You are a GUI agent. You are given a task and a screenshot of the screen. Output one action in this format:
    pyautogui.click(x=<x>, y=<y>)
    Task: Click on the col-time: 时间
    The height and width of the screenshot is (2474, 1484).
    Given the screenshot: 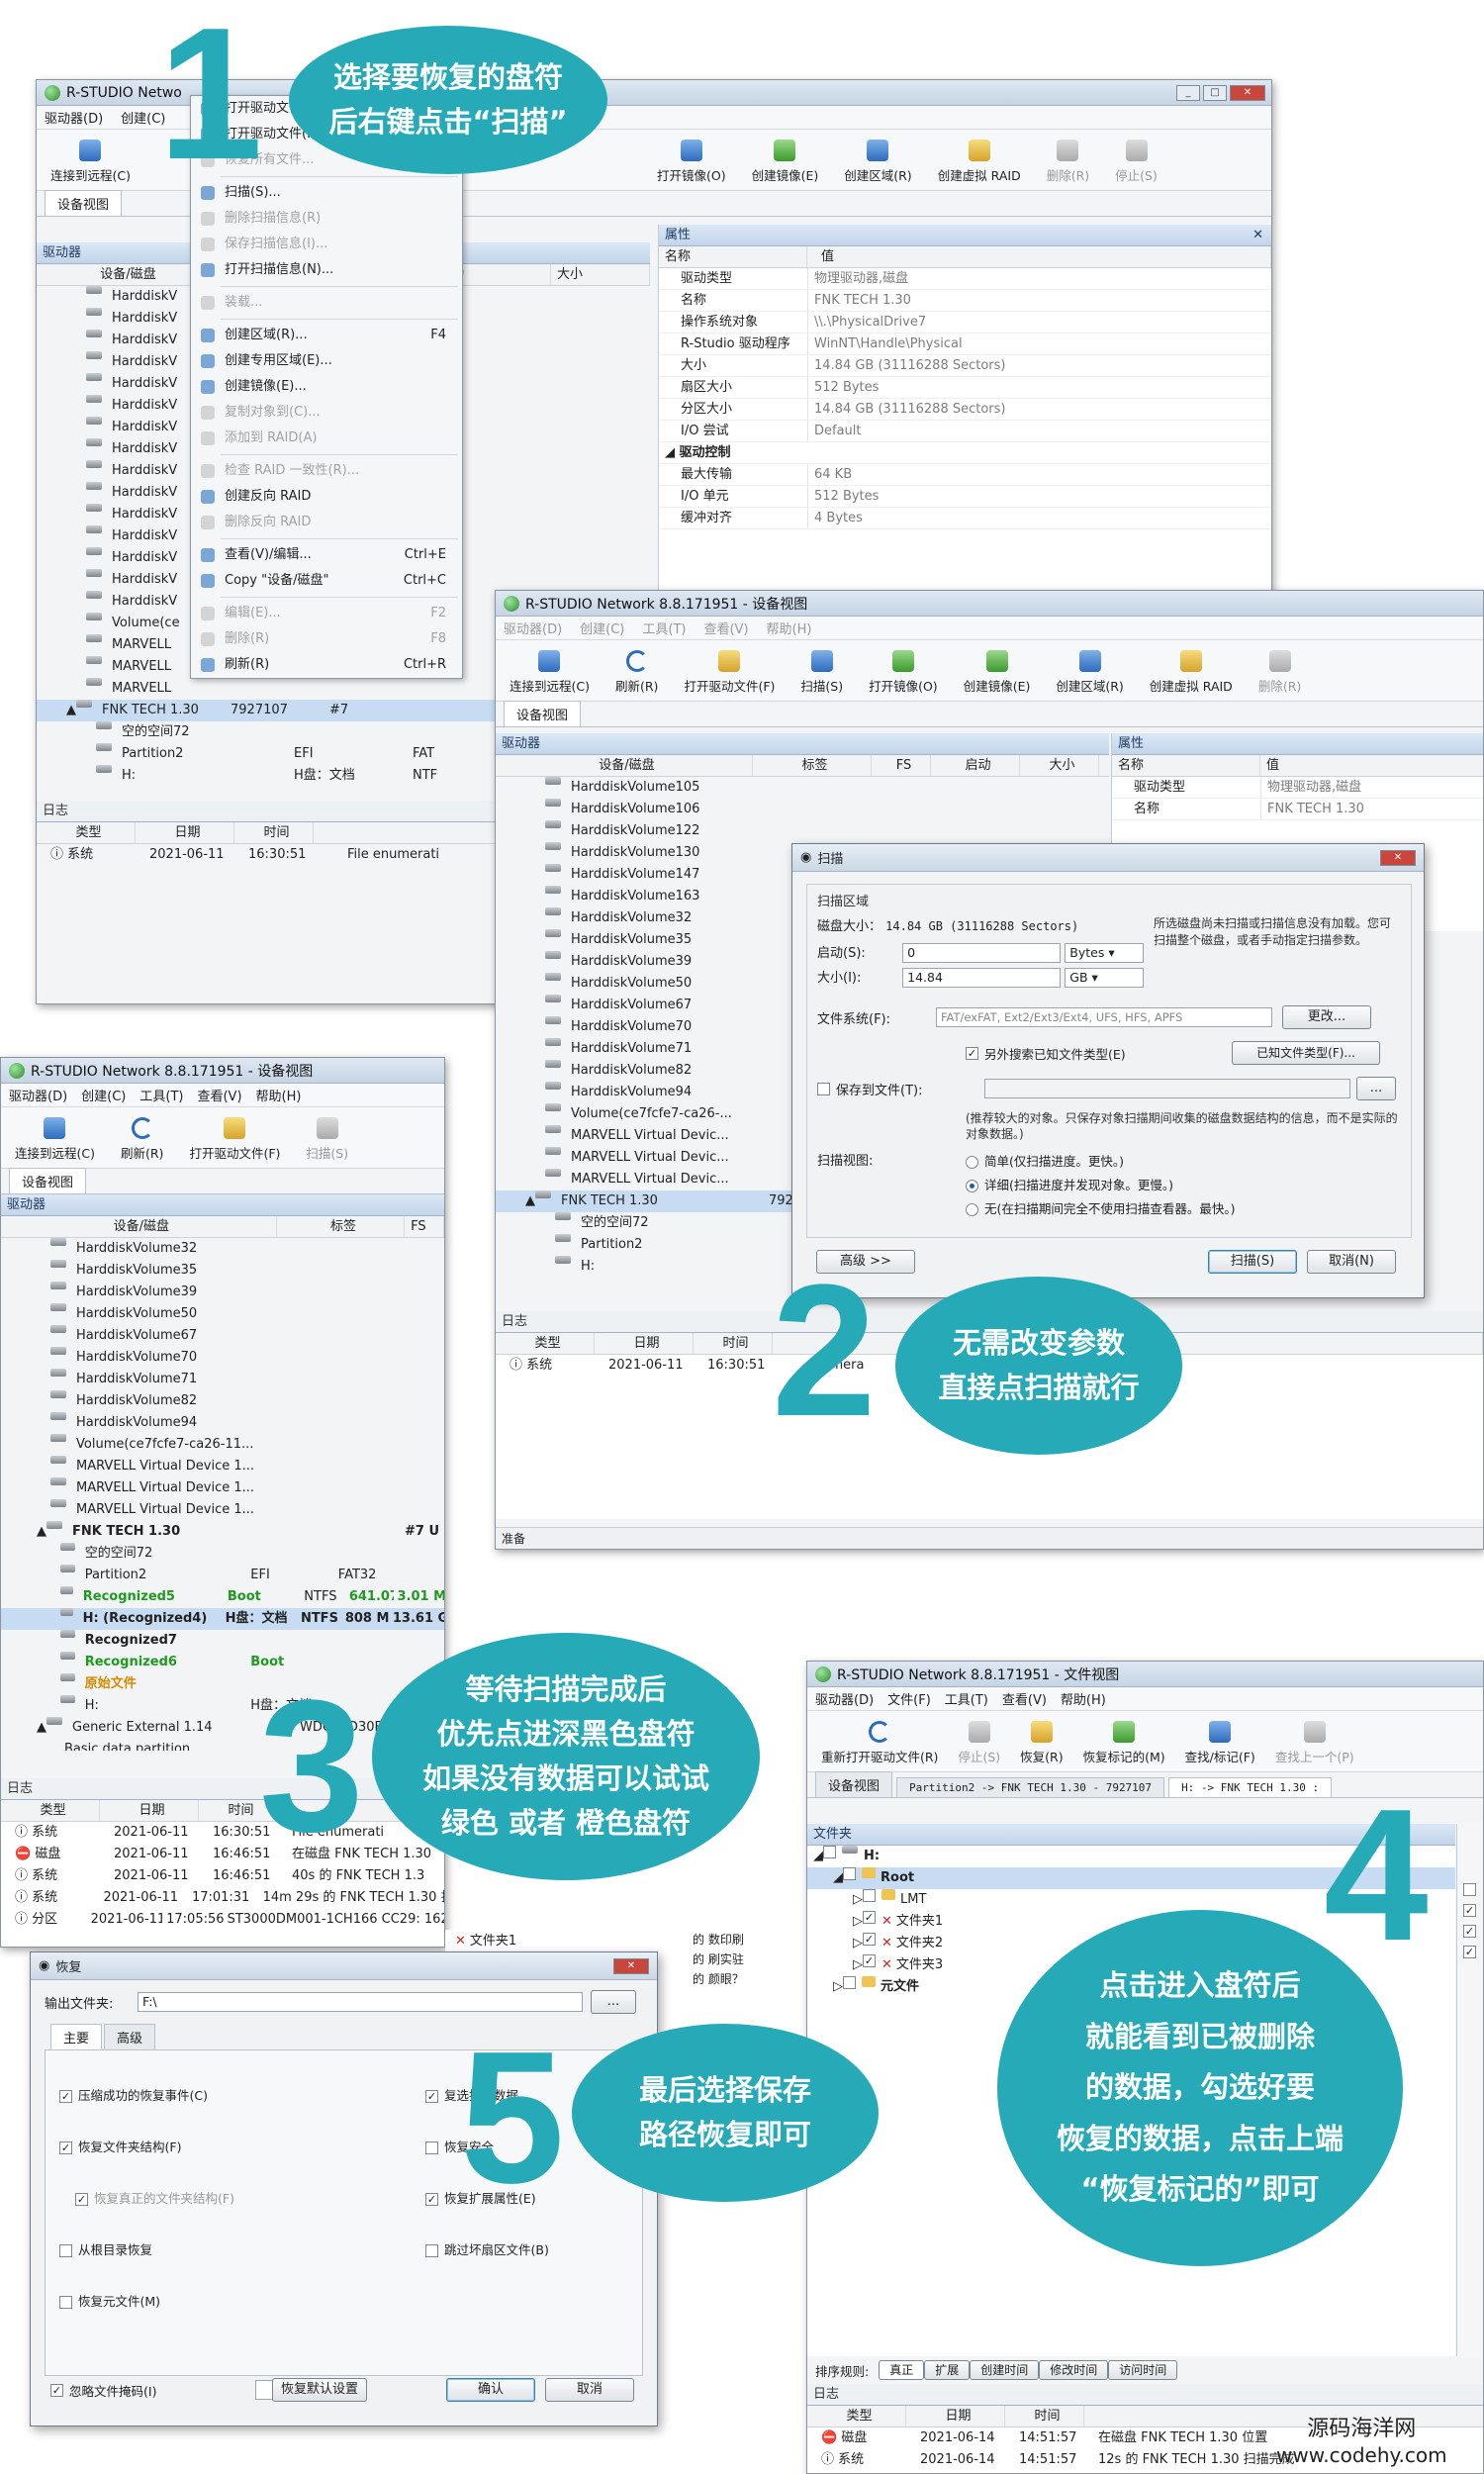 What is the action you would take?
    pyautogui.click(x=733, y=1344)
    